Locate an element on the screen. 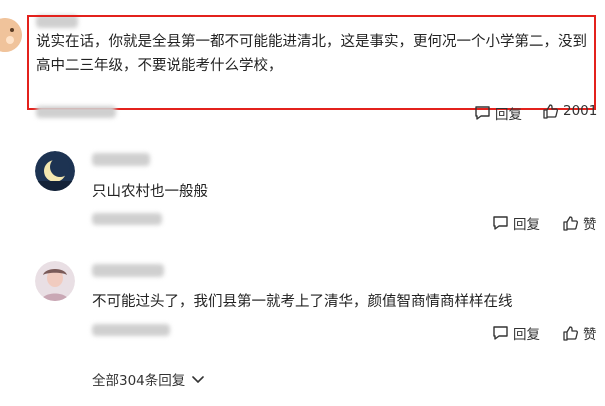  person-avatar-icon is located at coordinates (55, 281).